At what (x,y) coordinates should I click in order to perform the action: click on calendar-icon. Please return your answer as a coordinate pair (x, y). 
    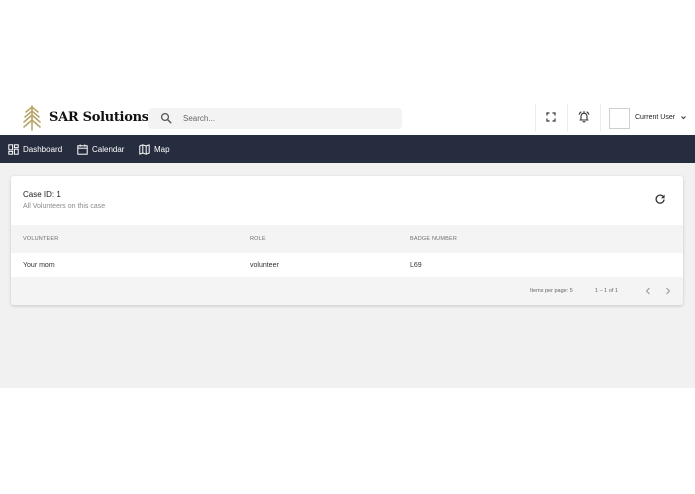
    Looking at the image, I should click on (82, 149).